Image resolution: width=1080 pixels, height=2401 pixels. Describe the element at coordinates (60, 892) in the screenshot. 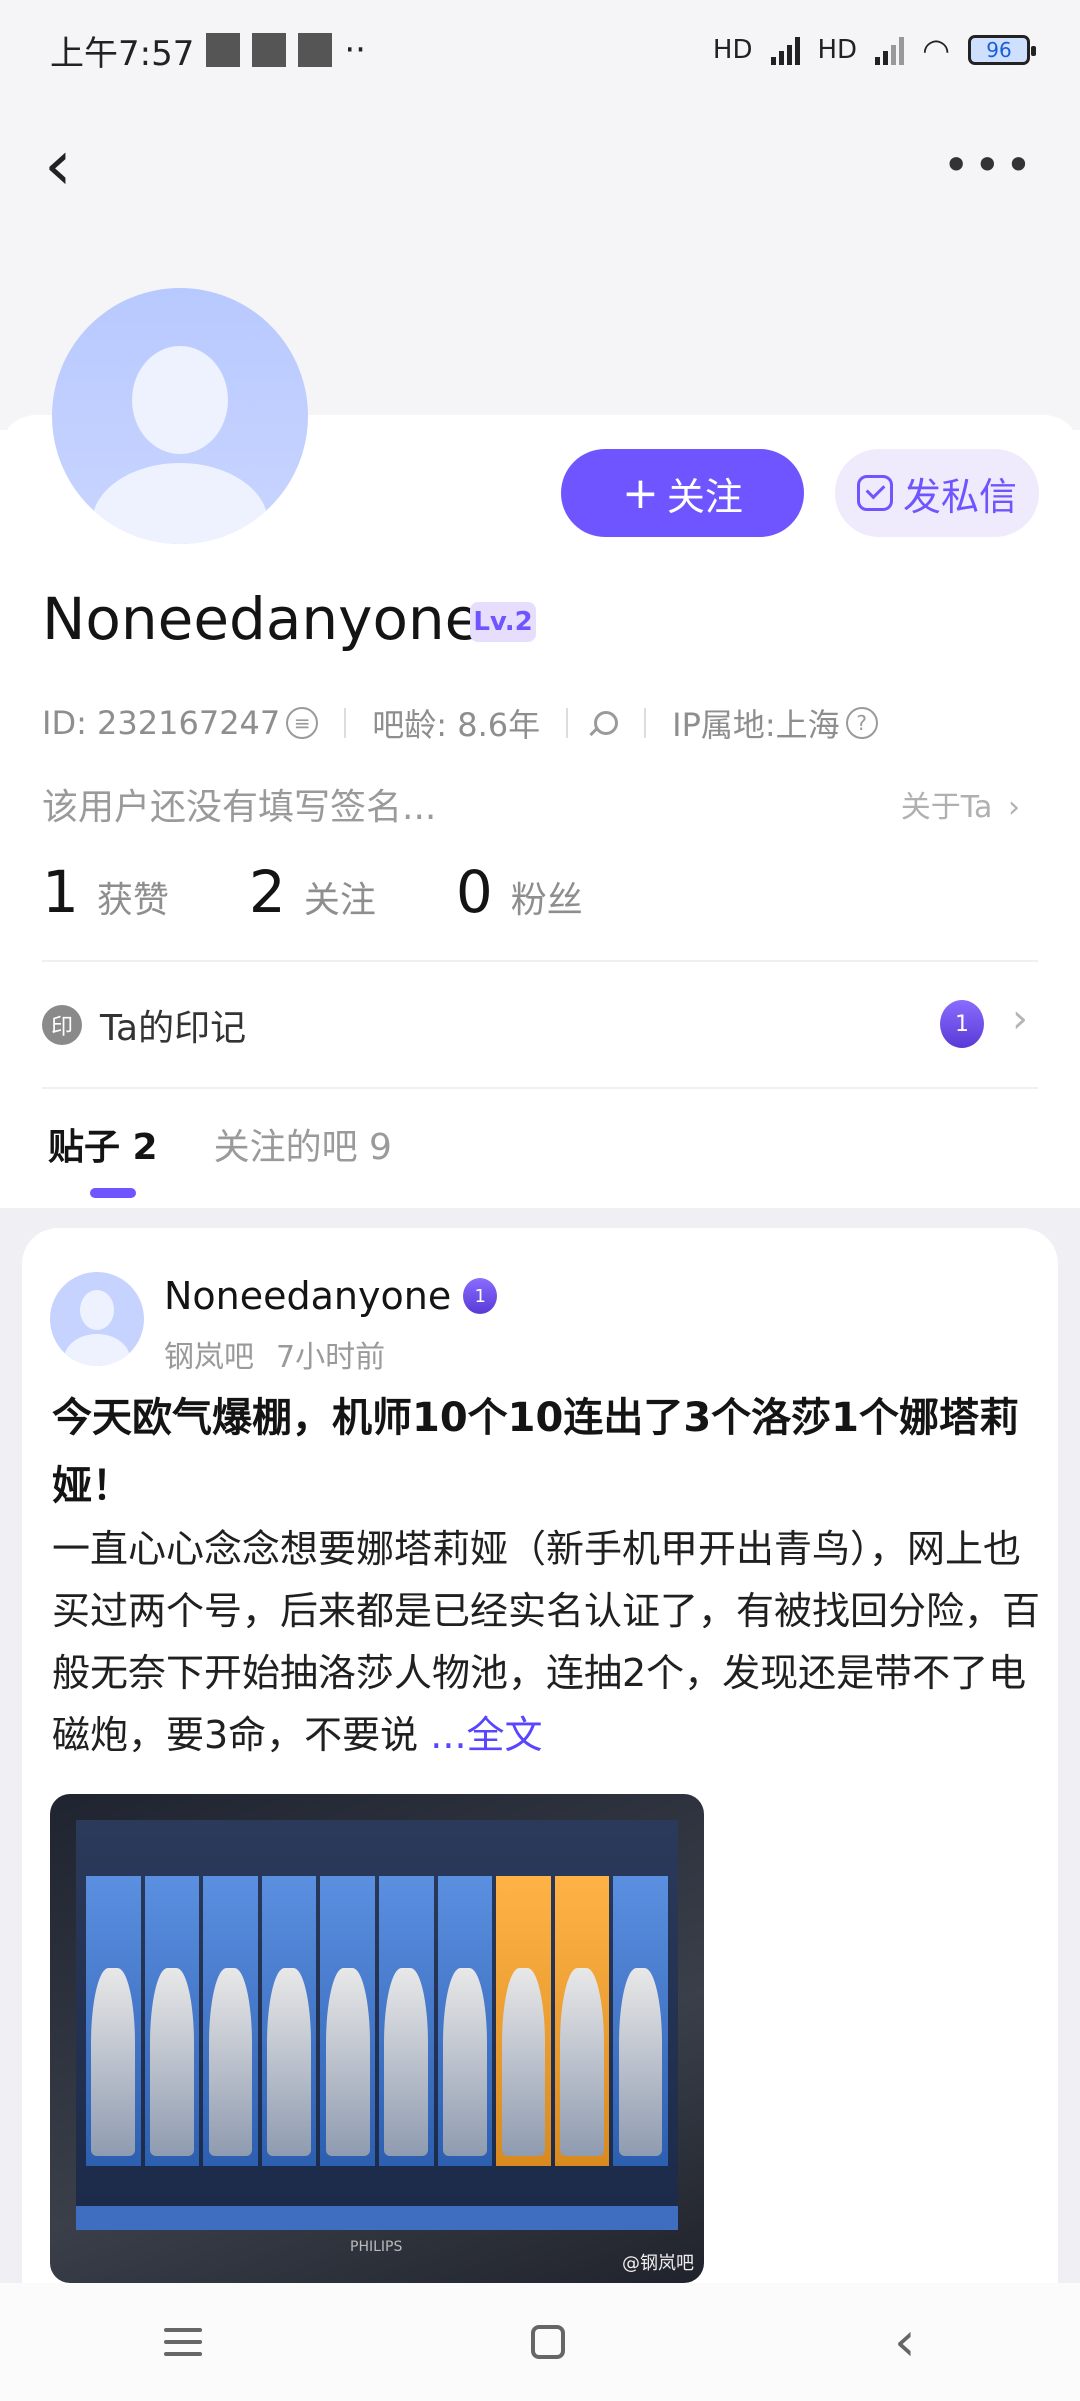

I see `stat-number: 1` at that location.